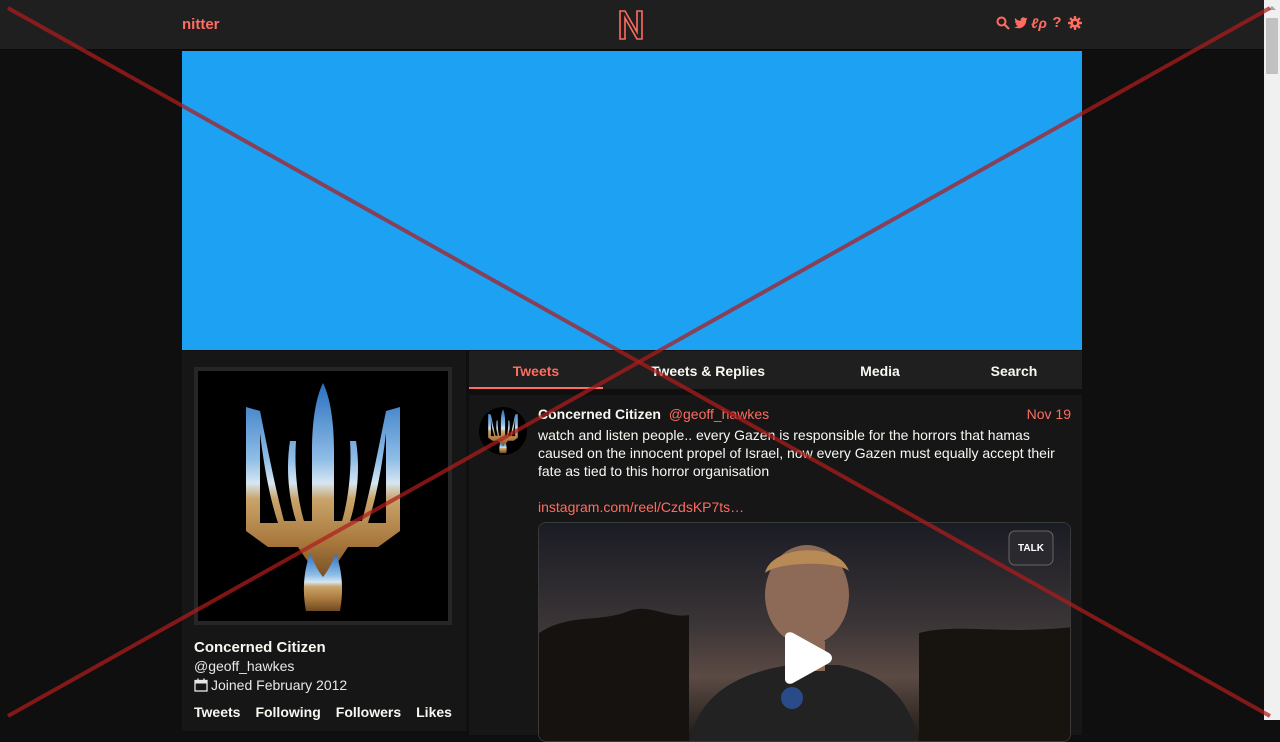  Describe the element at coordinates (217, 712) in the screenshot. I see `stat-tweets: Tweets` at that location.